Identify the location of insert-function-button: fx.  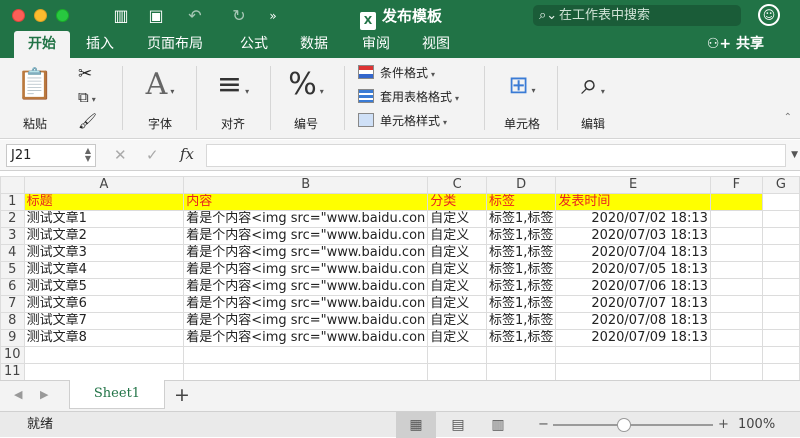
(187, 154).